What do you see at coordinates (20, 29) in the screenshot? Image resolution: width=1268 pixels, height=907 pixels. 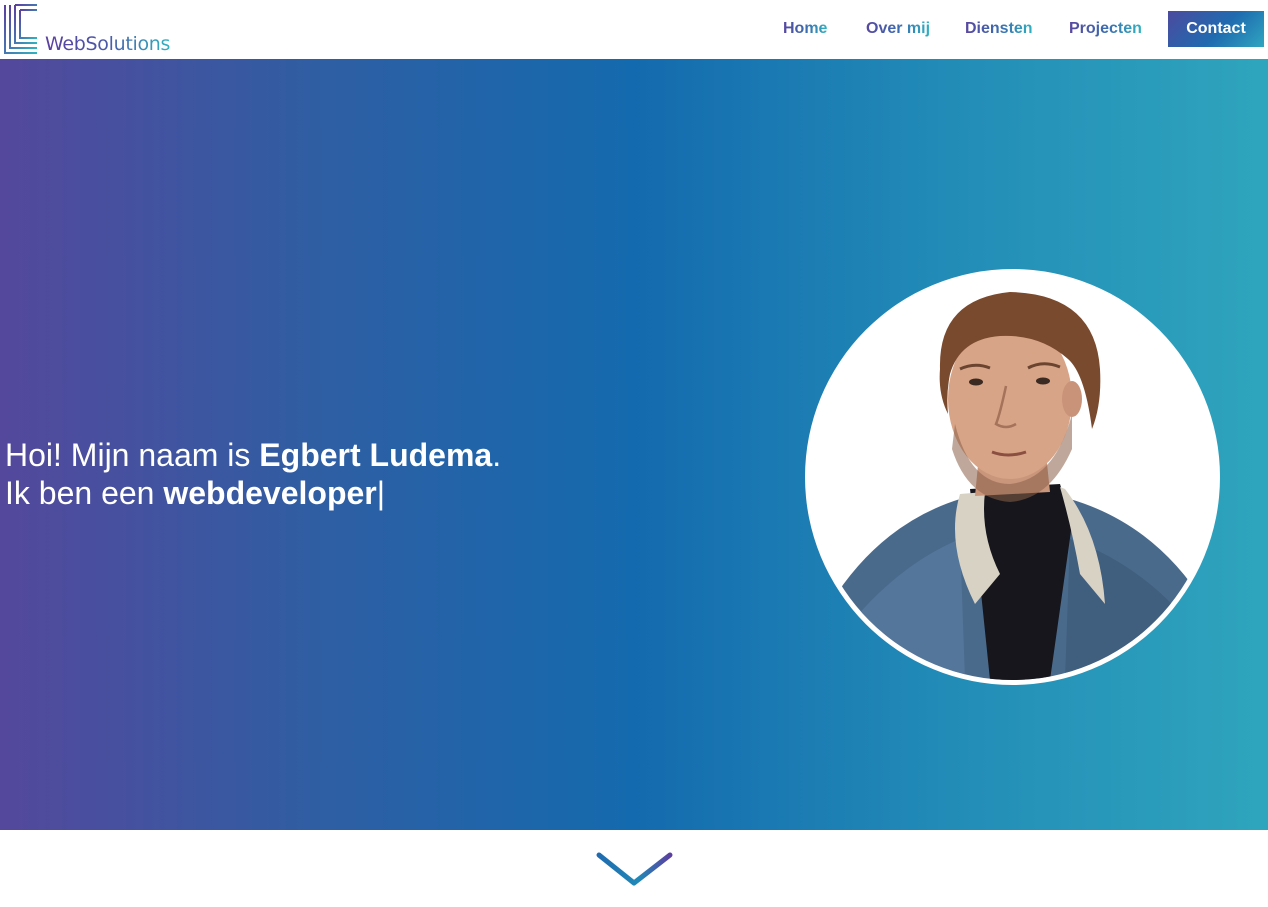 I see `logo-e-icon` at bounding box center [20, 29].